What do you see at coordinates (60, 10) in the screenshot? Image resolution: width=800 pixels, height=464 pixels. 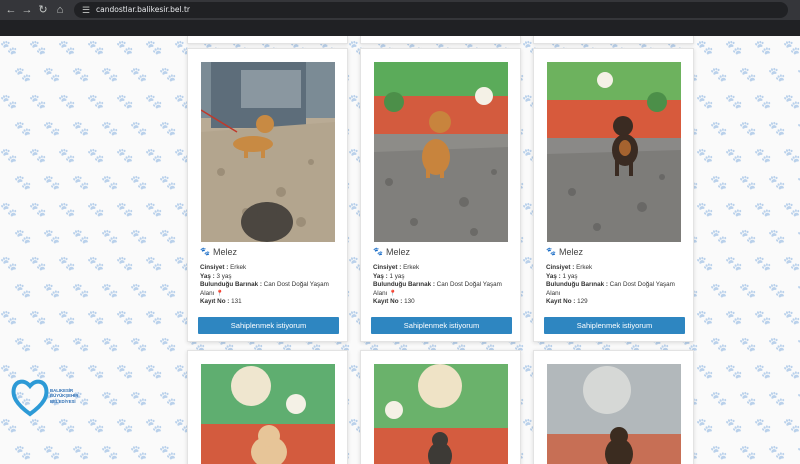 I see `home-icon: ⌂` at bounding box center [60, 10].